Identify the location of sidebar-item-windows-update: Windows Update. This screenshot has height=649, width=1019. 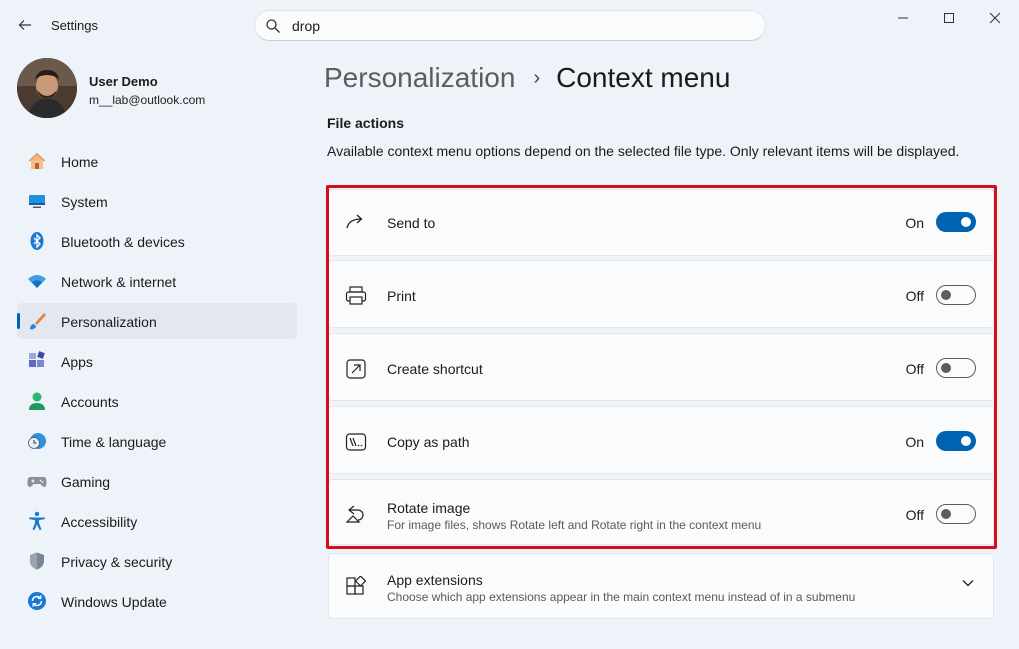
(157, 601).